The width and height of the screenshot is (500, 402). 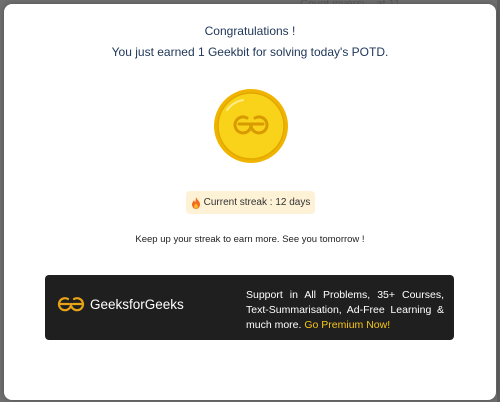 What do you see at coordinates (195, 202) in the screenshot?
I see `flame-icon` at bounding box center [195, 202].